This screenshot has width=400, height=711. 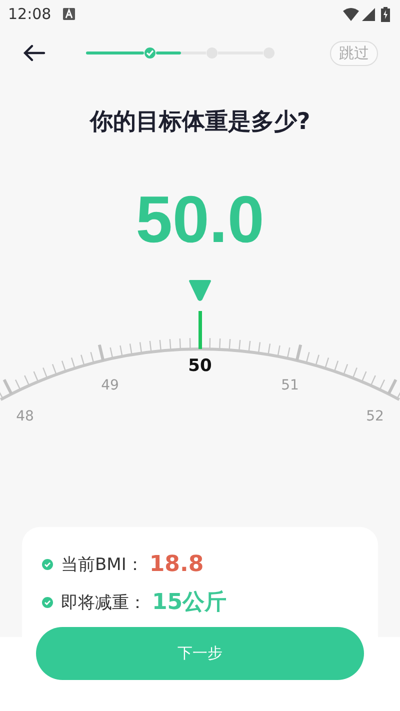 I want to click on skip-button: 跳过, so click(x=354, y=53).